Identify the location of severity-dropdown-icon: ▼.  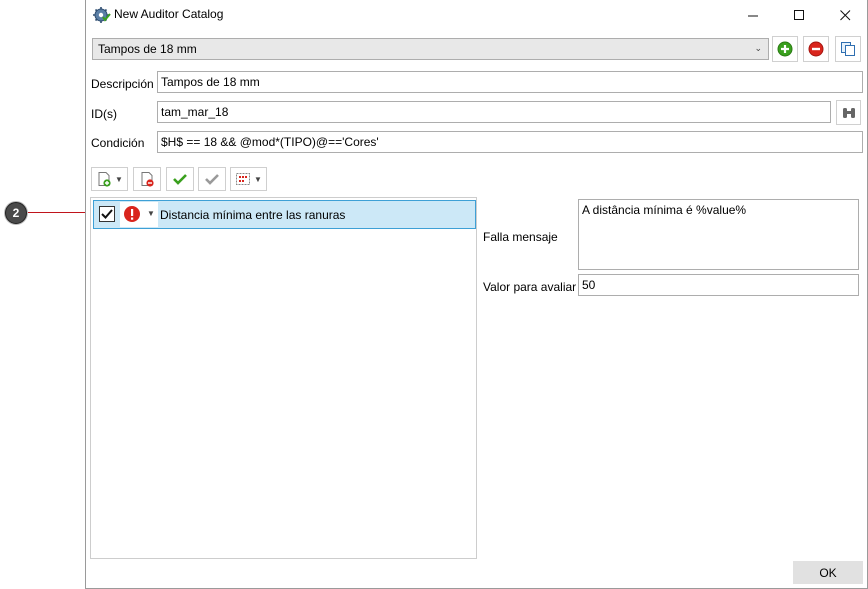
(151, 213).